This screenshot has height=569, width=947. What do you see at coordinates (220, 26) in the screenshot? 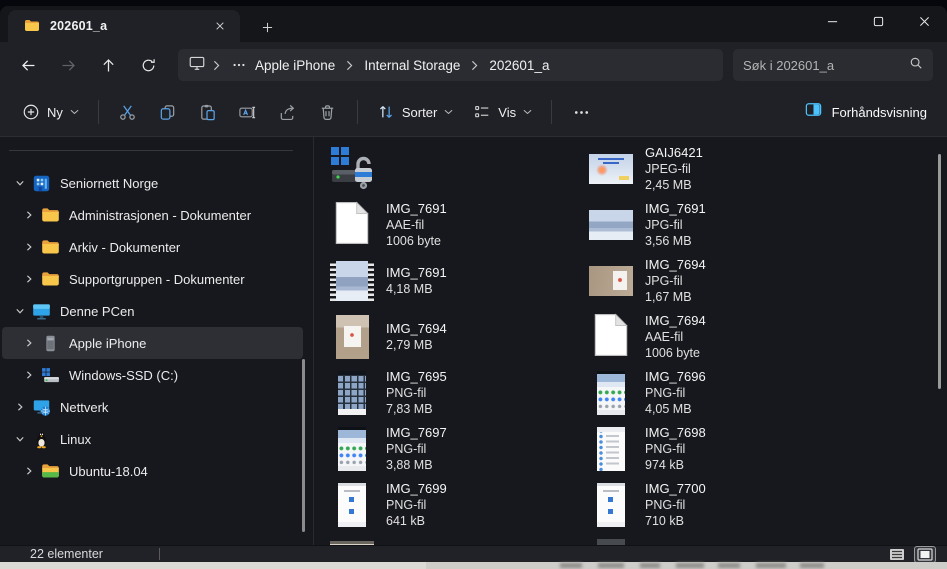
I see `tab-close-icon` at bounding box center [220, 26].